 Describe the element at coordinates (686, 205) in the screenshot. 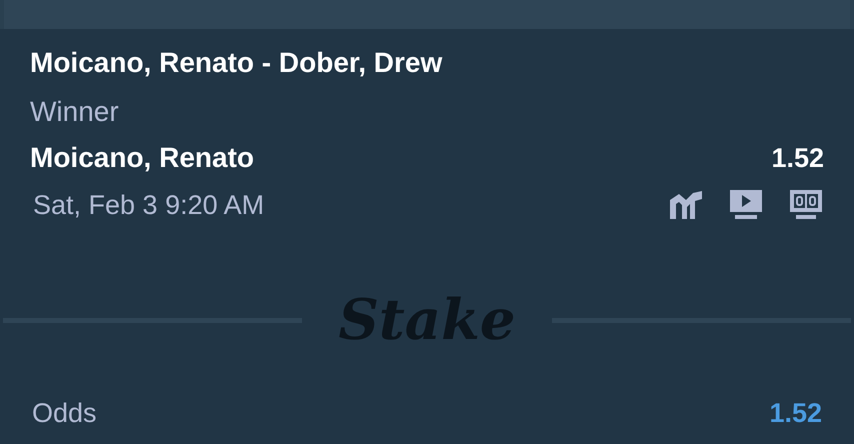

I see `stats-chart-icon` at that location.